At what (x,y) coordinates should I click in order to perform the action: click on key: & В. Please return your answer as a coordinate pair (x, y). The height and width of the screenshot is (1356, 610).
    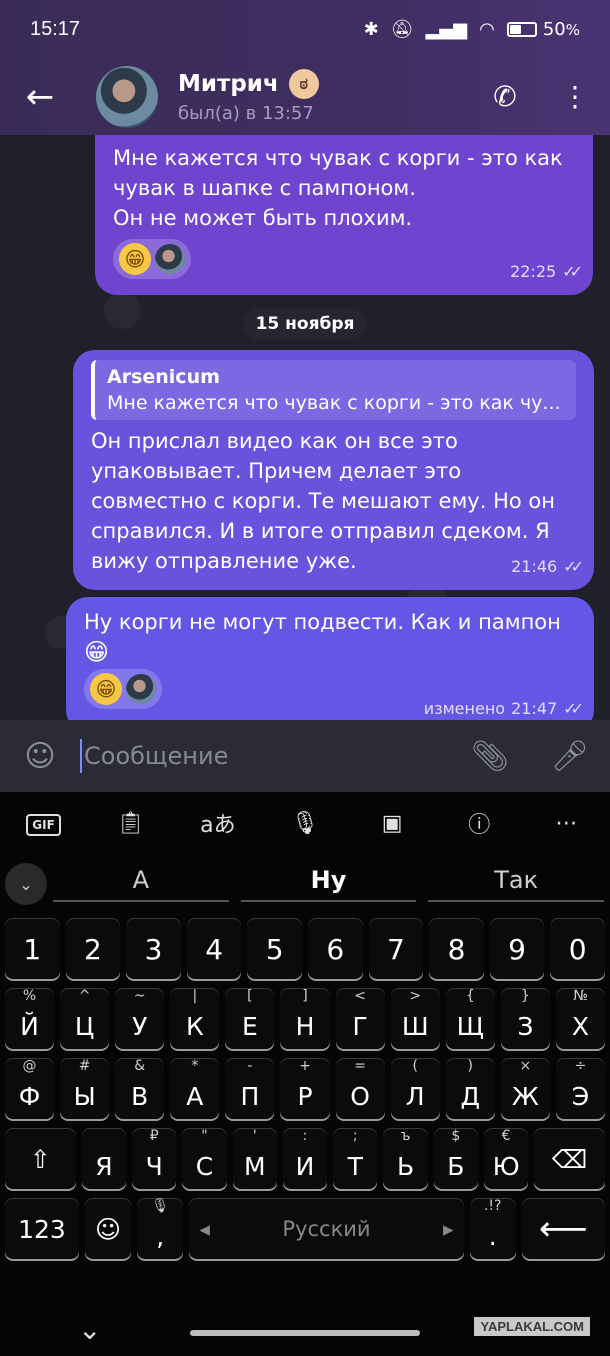
    Looking at the image, I should click on (140, 1088).